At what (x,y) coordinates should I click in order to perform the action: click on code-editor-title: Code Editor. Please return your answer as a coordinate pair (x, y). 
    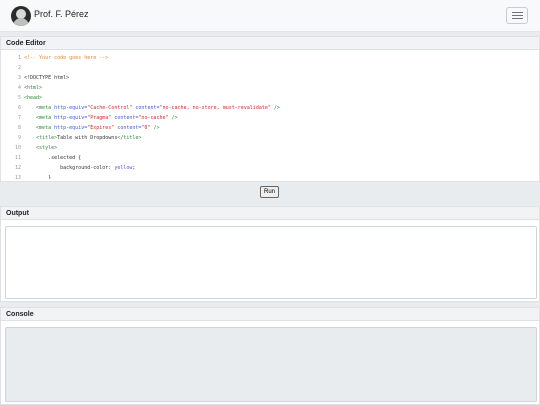
    Looking at the image, I should click on (270, 43).